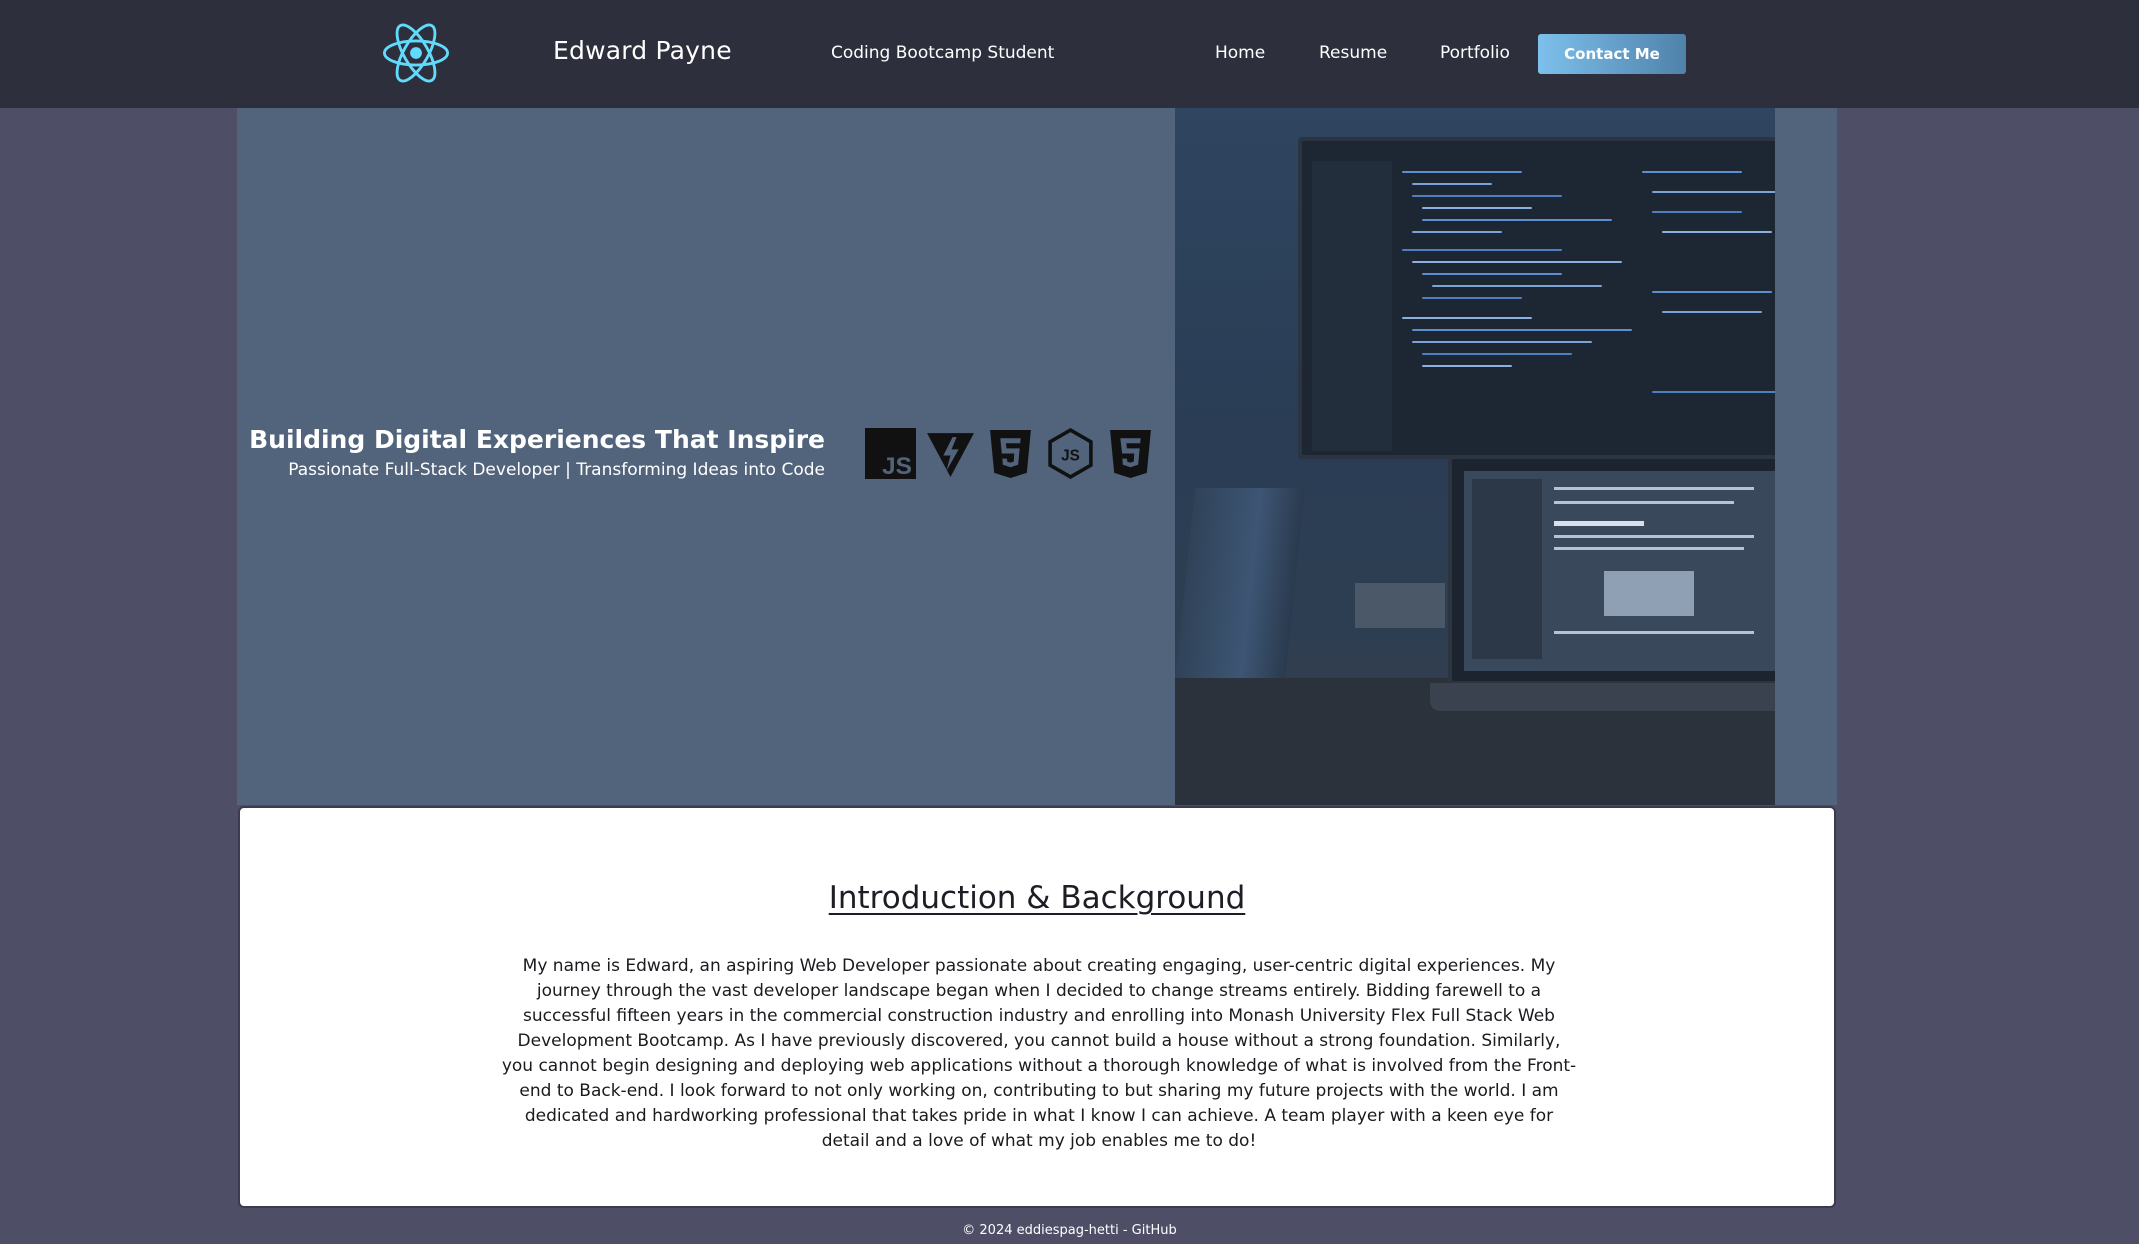 The image size is (2139, 1244). What do you see at coordinates (1037, 898) in the screenshot?
I see `introduction-heading: Introduction & Background` at bounding box center [1037, 898].